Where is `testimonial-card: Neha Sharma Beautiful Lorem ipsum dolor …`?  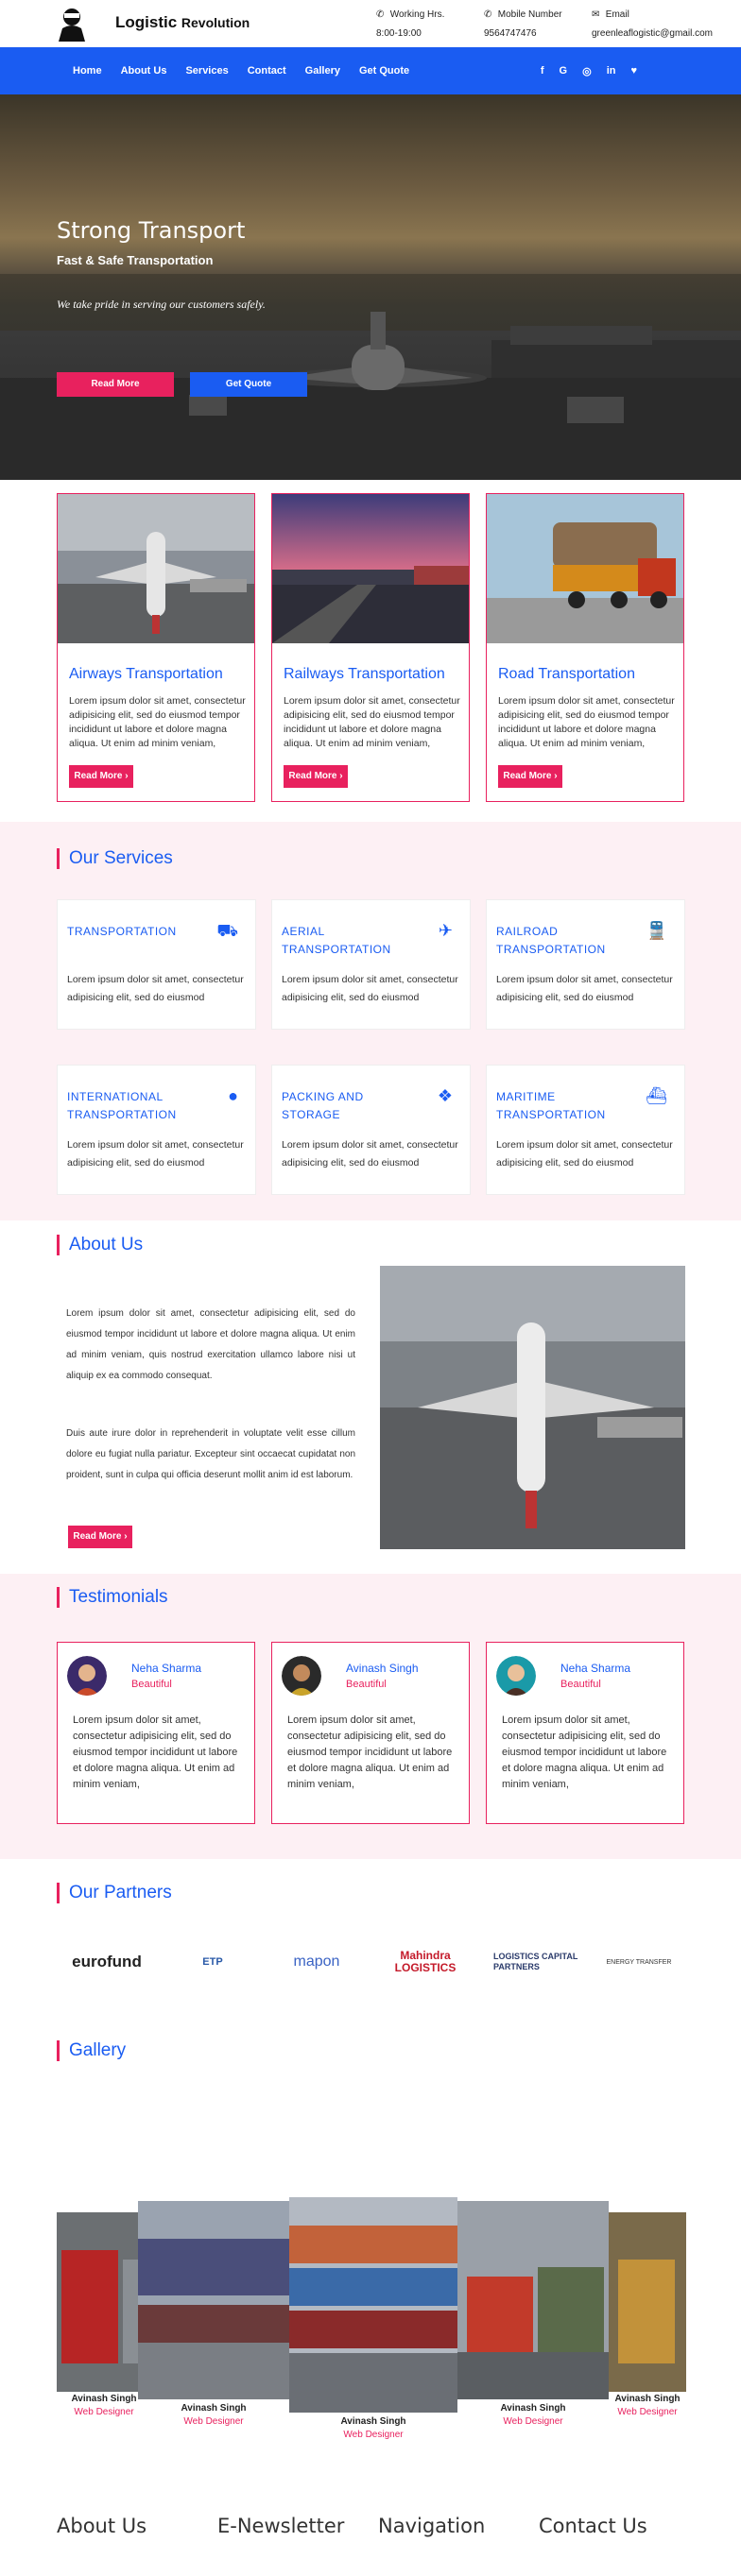
testimonial-card: Neha Sharma Beautiful Lorem ipsum dolor … is located at coordinates (156, 1733).